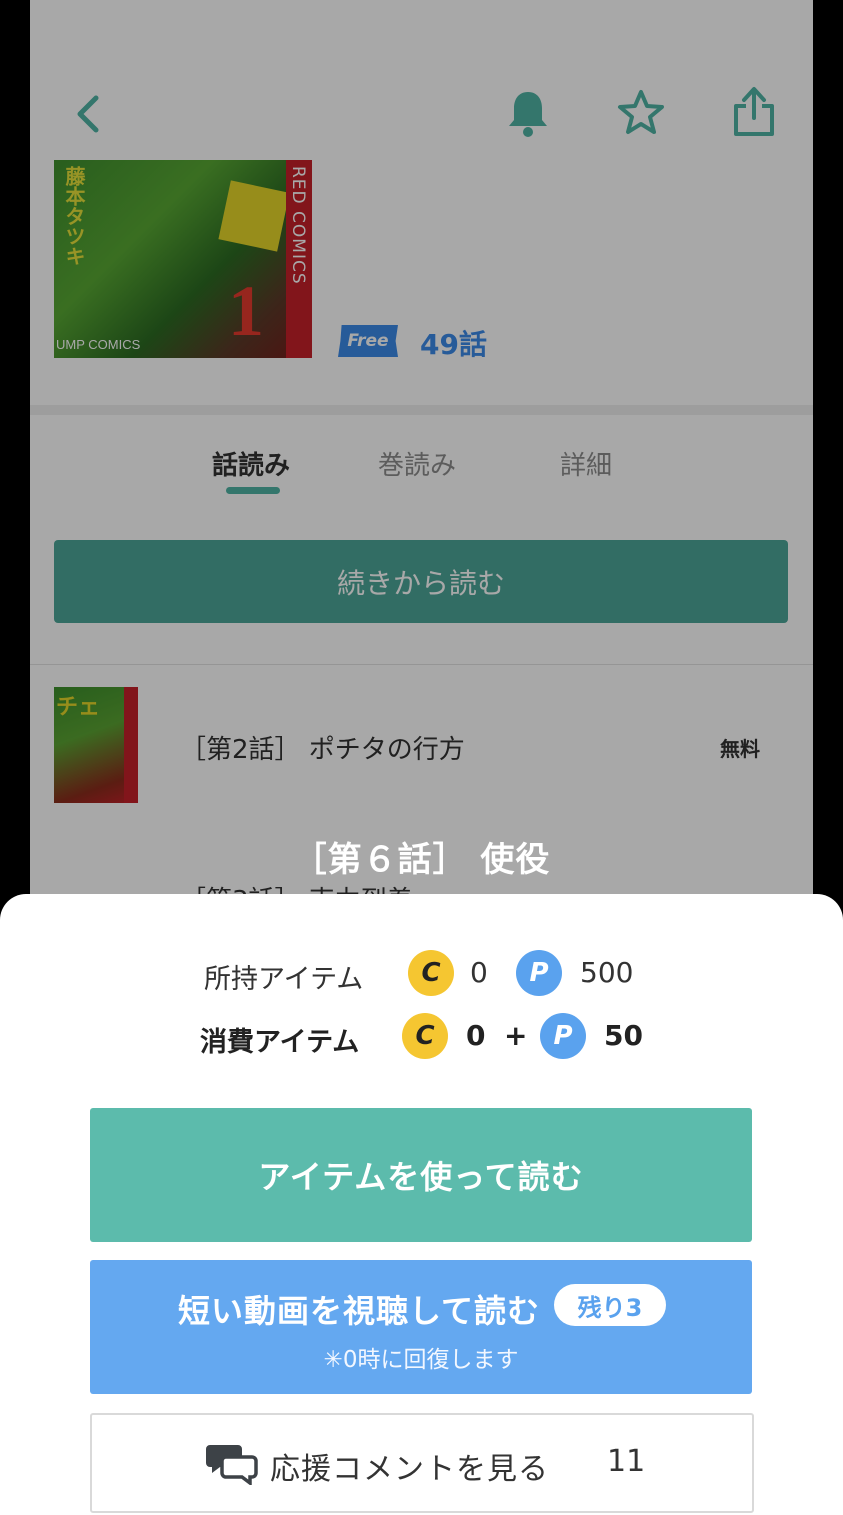 This screenshot has width=843, height=1515. Describe the element at coordinates (476, 1035) in the screenshot. I see `cost-coin-c-value: 0` at that location.